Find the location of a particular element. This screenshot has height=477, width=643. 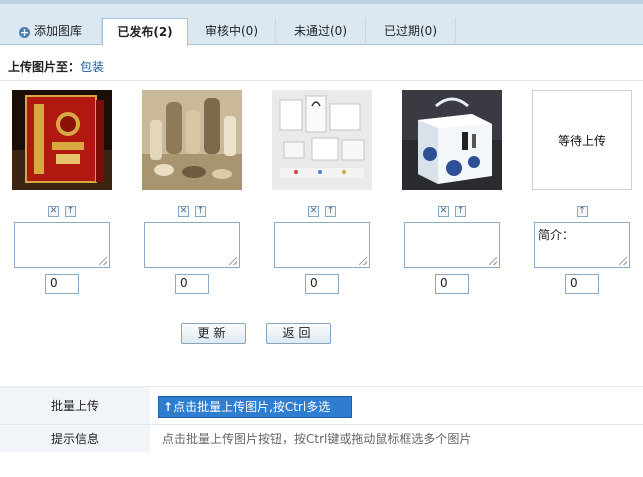

description-textarea: 简介： is located at coordinates (582, 245).